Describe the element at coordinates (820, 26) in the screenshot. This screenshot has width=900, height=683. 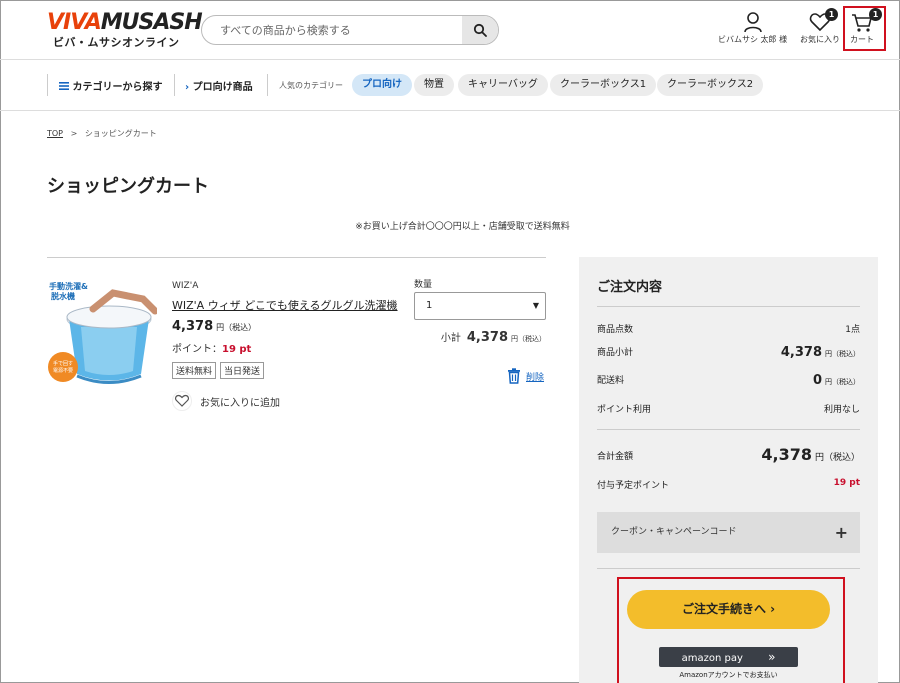
I see `favorites-link: 1 お気に入り` at that location.